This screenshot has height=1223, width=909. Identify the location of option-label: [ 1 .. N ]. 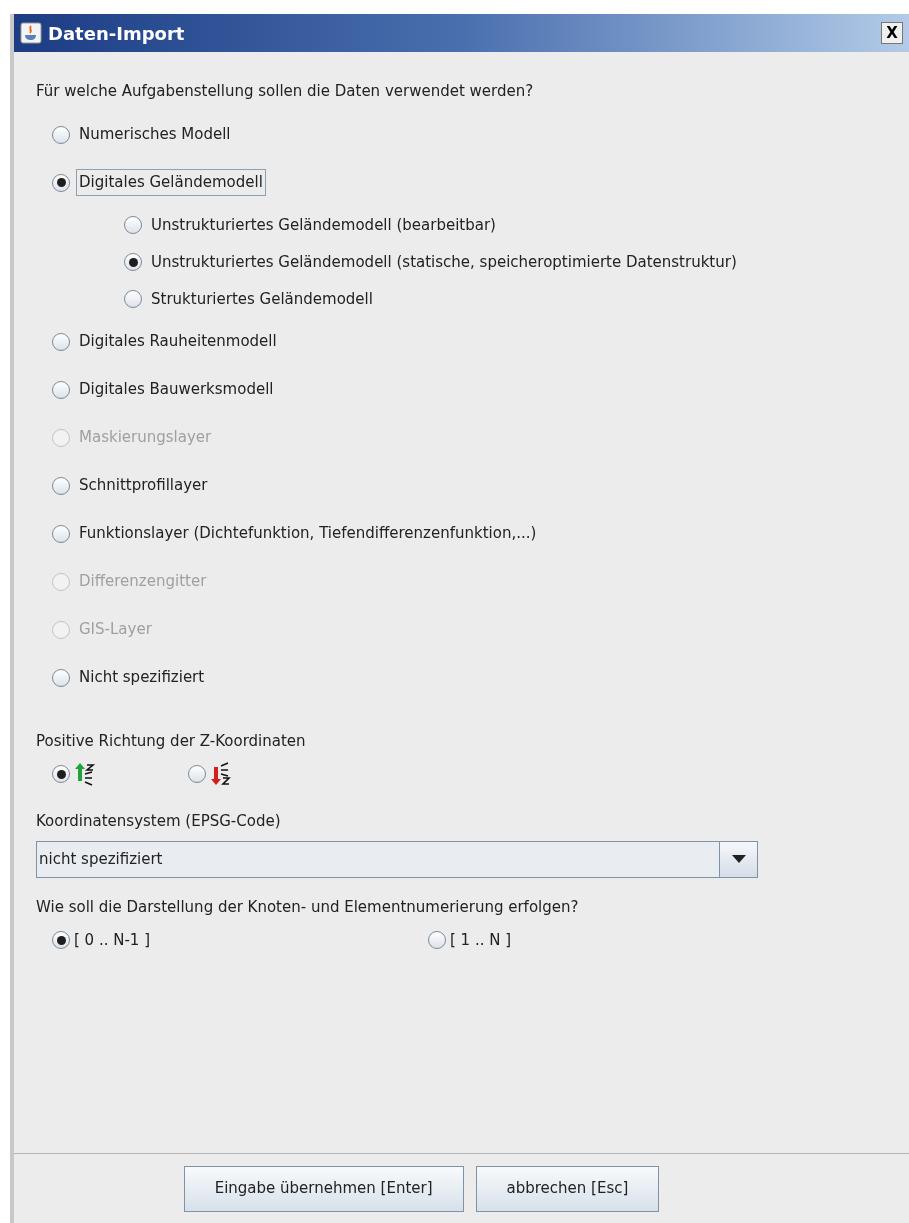
(481, 940).